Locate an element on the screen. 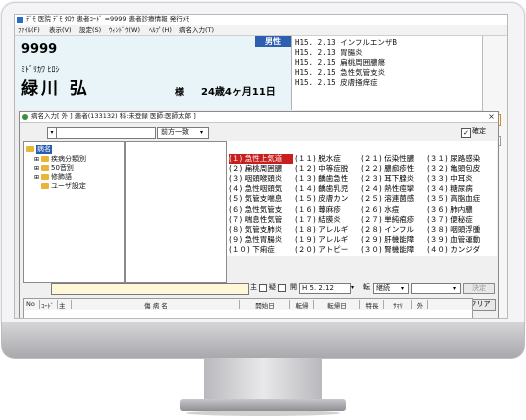  disease-grid-cell: (２６) 水痘 is located at coordinates (393, 210).